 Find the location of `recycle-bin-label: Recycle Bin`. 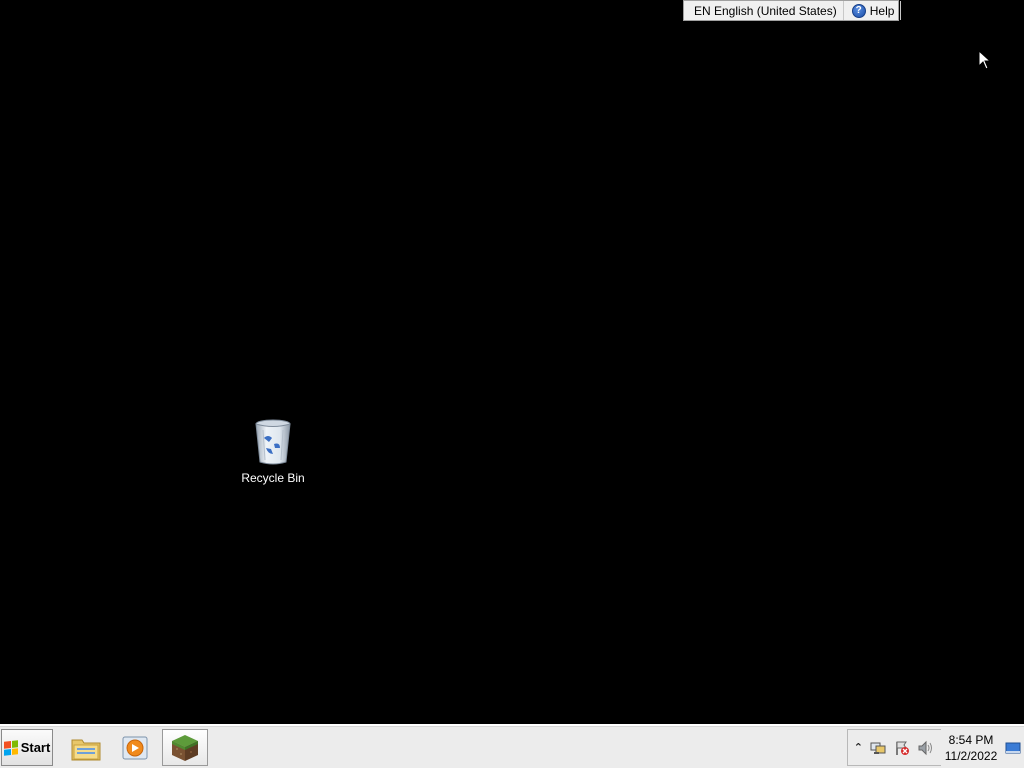

recycle-bin-label: Recycle Bin is located at coordinates (273, 478).